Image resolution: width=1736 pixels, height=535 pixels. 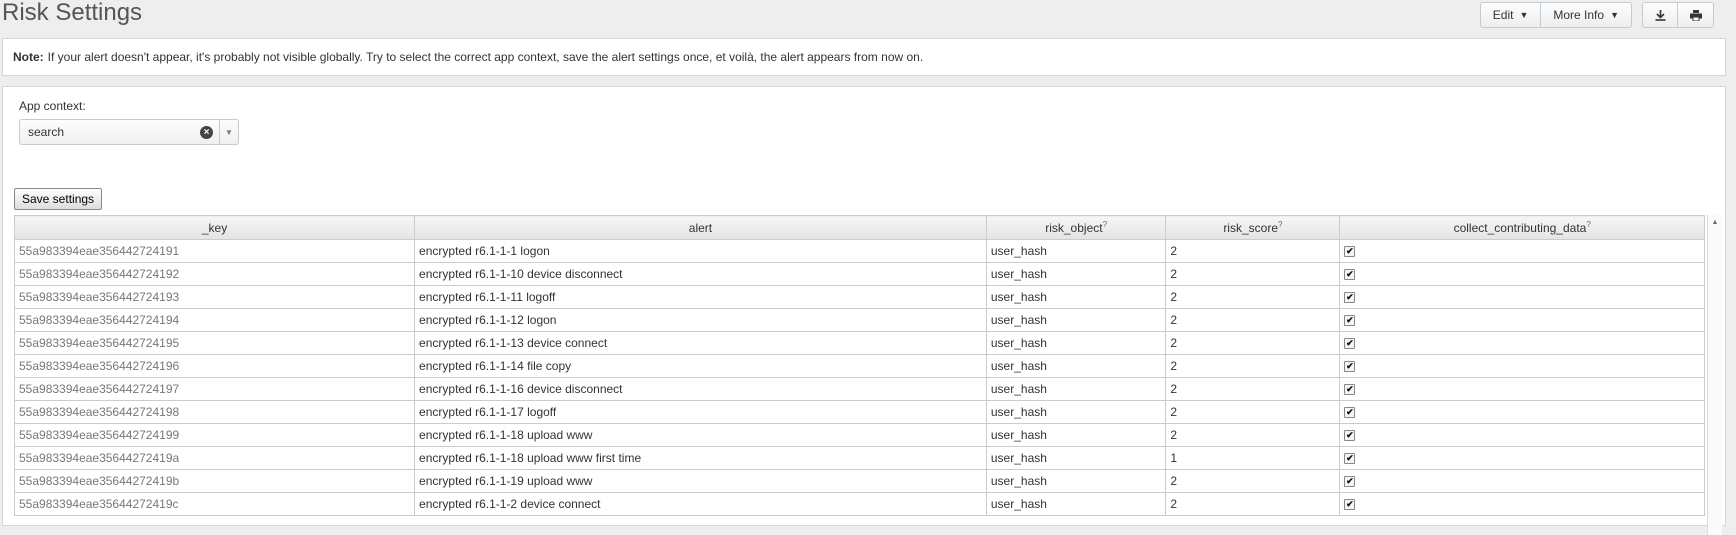 I want to click on key-cell: 55a983394eae35644272419b, so click(x=215, y=481).